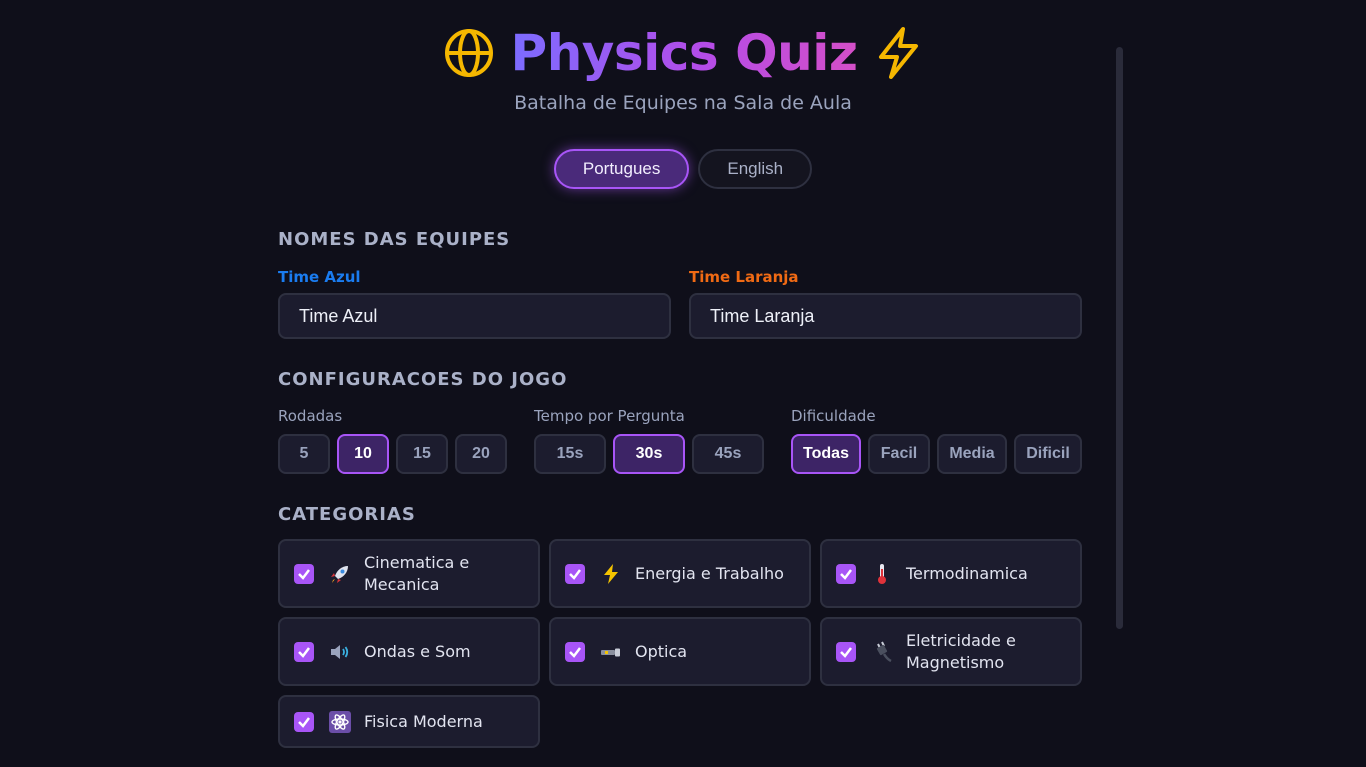 This screenshot has width=1366, height=767. What do you see at coordinates (363, 454) in the screenshot?
I see `rounds-option-10: 10` at bounding box center [363, 454].